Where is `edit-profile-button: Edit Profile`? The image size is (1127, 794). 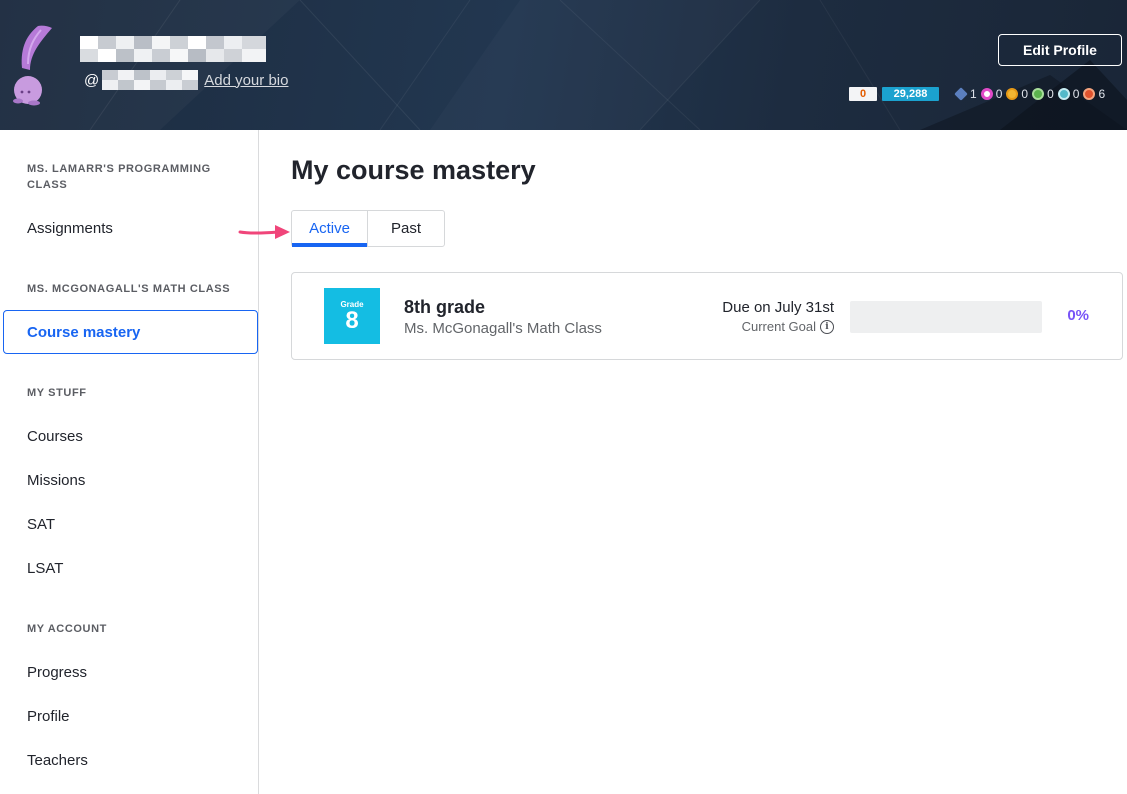
edit-profile-button: Edit Profile is located at coordinates (1060, 50).